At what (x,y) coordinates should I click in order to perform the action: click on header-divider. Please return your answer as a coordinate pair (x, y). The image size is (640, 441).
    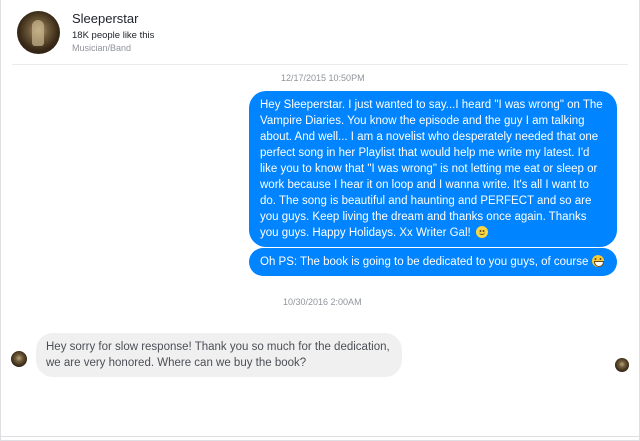
    Looking at the image, I should click on (320, 64).